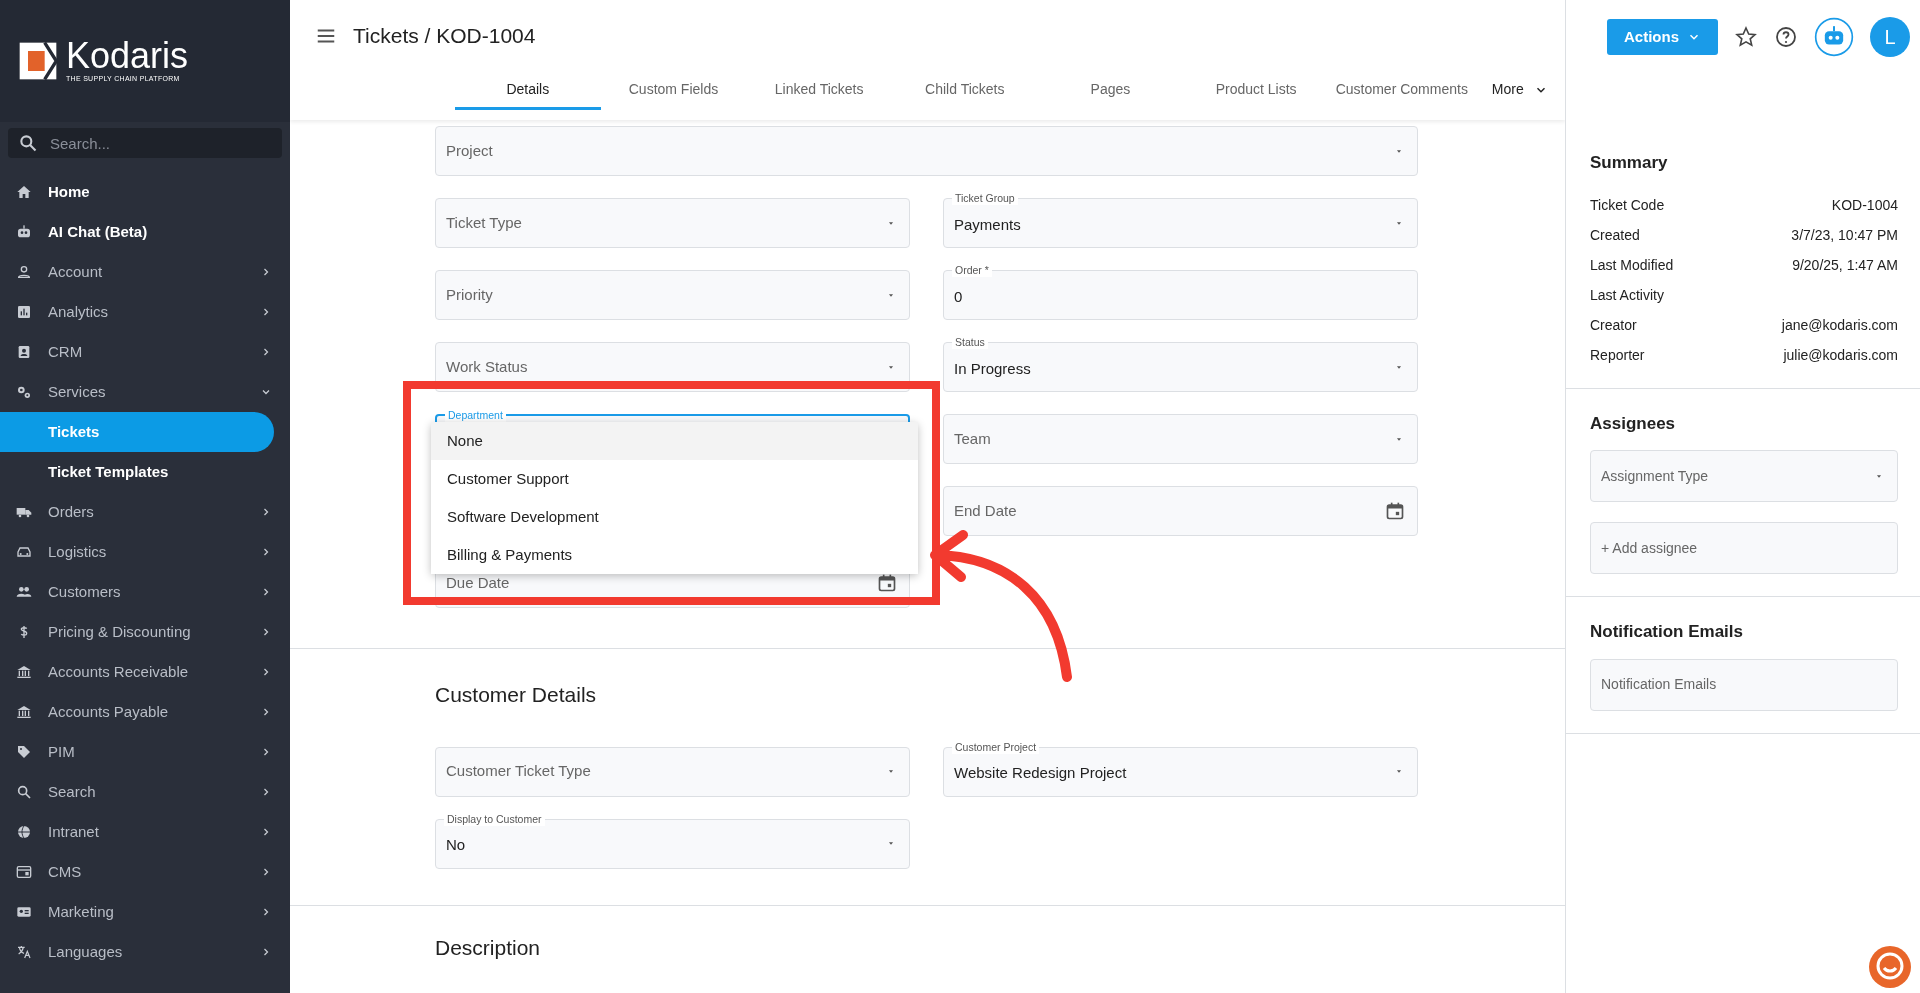 Image resolution: width=1920 pixels, height=993 pixels. What do you see at coordinates (24, 272) in the screenshot?
I see `person-icon` at bounding box center [24, 272].